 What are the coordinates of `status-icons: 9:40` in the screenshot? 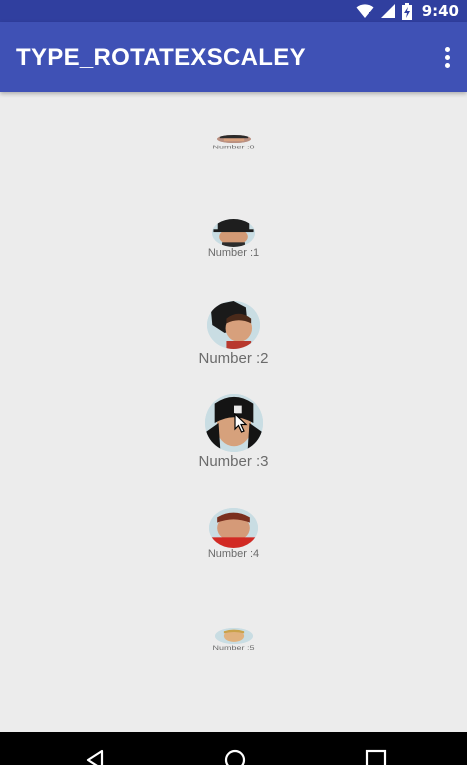 It's located at (407, 11).